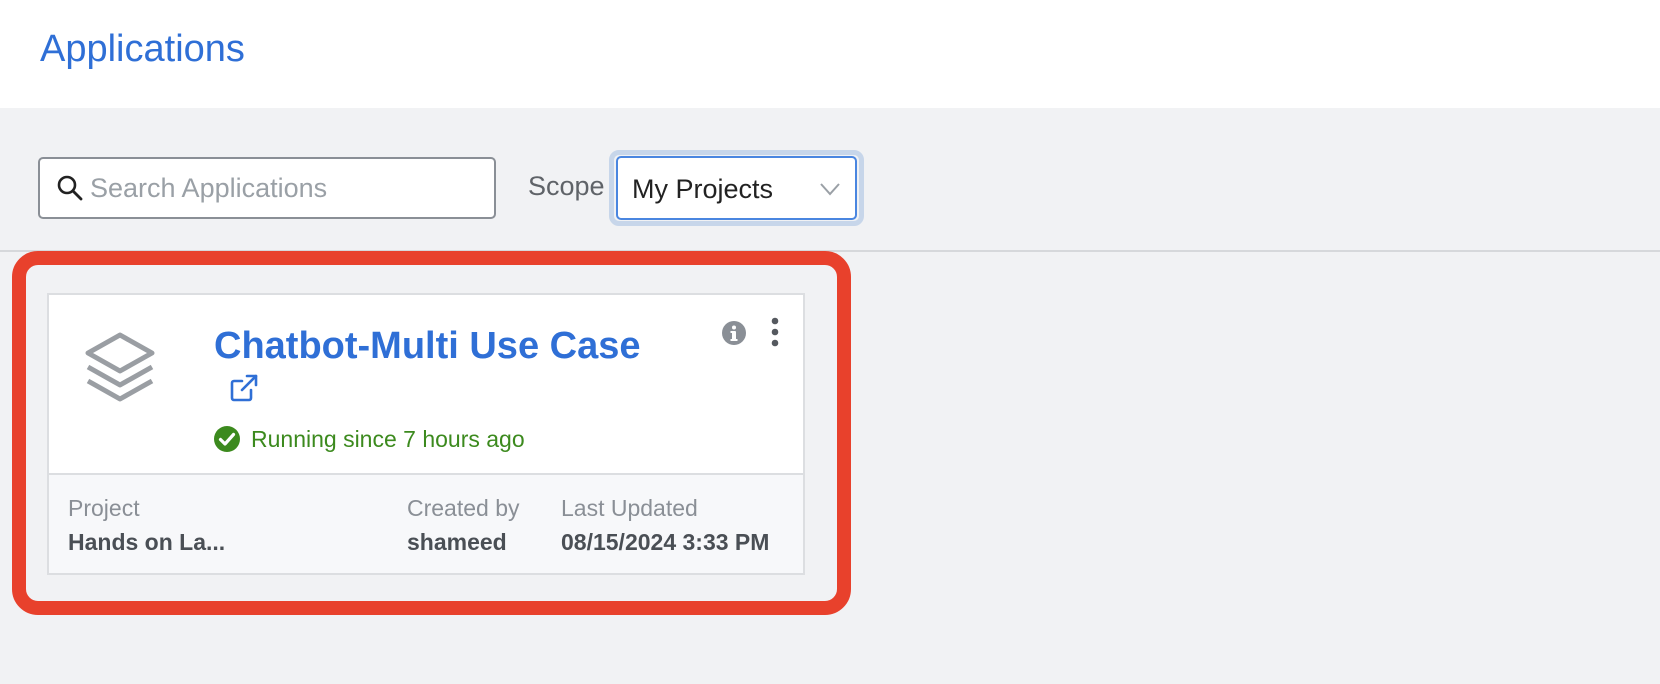 This screenshot has width=1660, height=684. What do you see at coordinates (463, 508) in the screenshot?
I see `created-by-label: Created by` at bounding box center [463, 508].